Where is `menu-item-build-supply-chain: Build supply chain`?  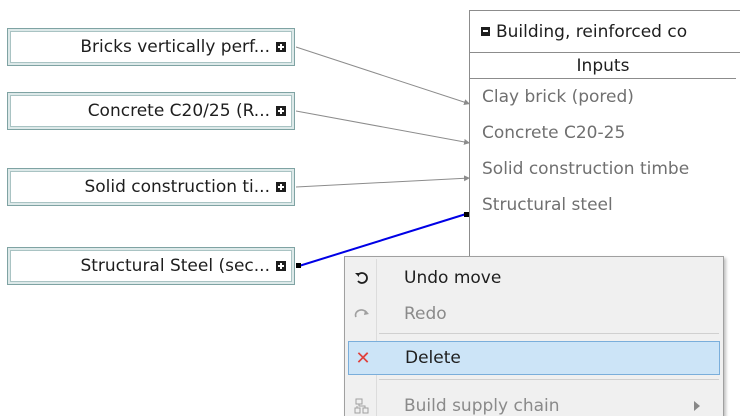
menu-item-build-supply-chain: Build supply chain is located at coordinates (534, 402).